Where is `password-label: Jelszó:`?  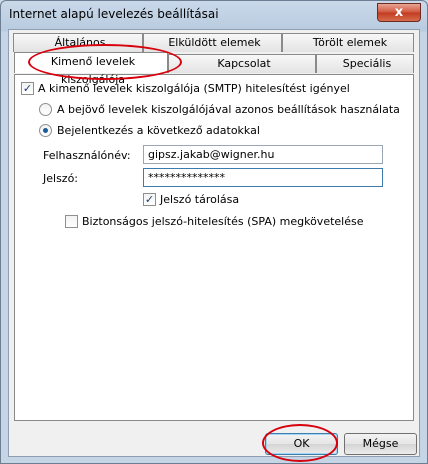
password-label: Jelszó: is located at coordinates (61, 178).